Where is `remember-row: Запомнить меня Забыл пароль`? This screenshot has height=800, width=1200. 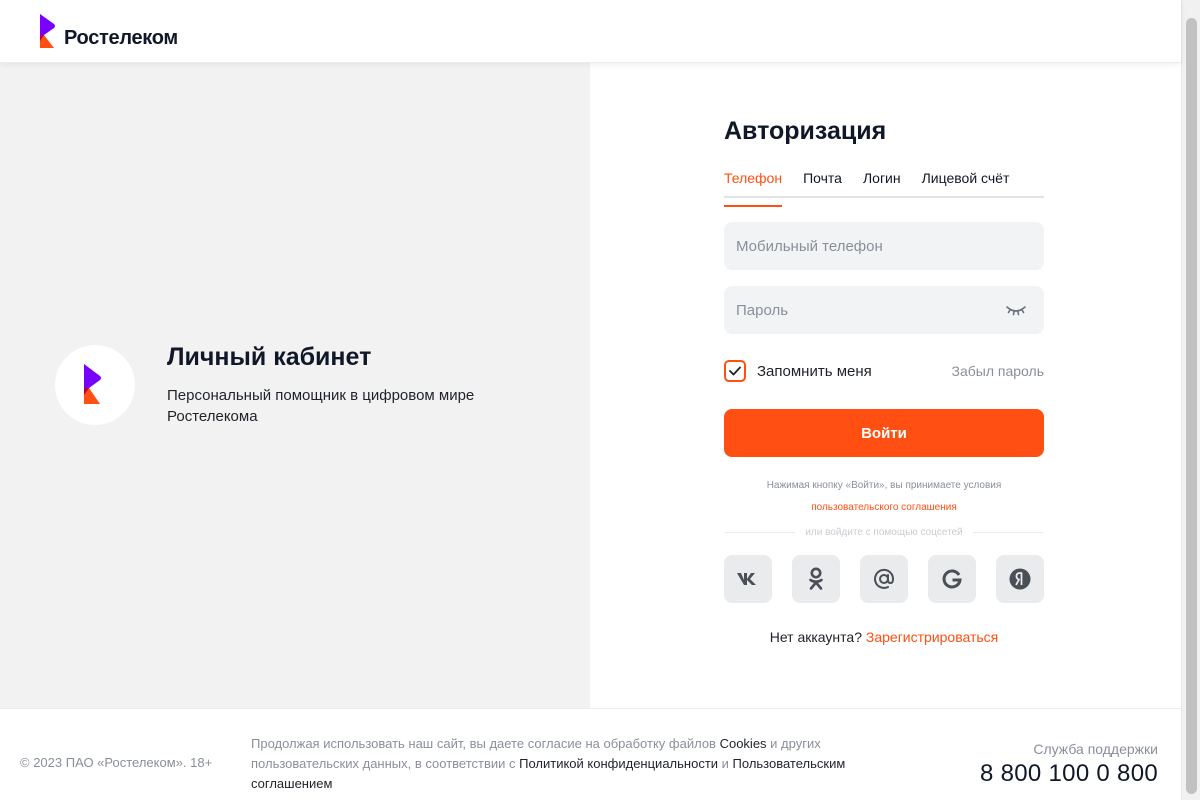 remember-row: Запомнить меня Забыл пароль is located at coordinates (884, 371).